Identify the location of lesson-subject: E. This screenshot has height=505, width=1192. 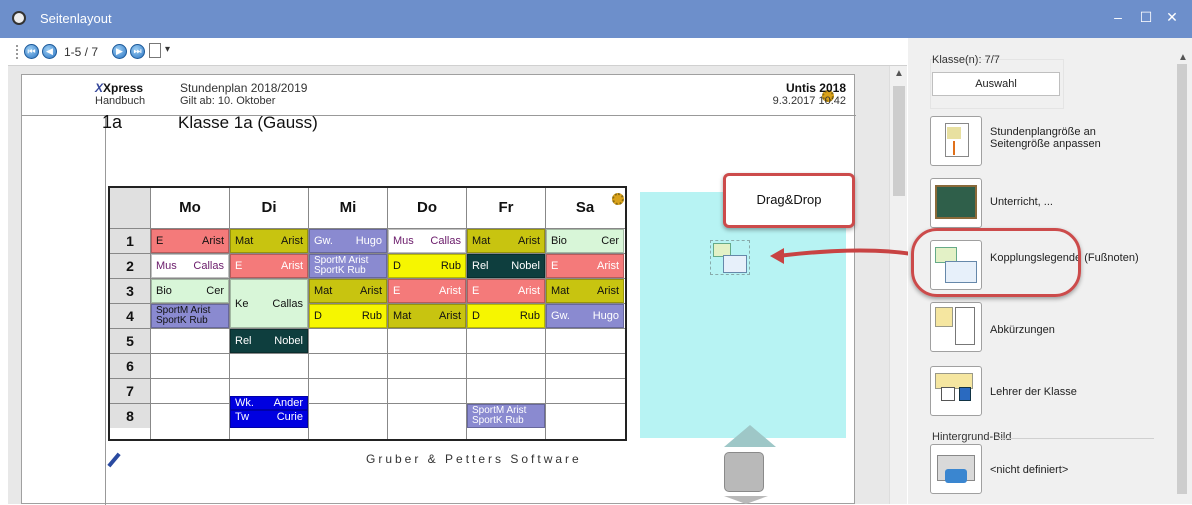
(476, 291).